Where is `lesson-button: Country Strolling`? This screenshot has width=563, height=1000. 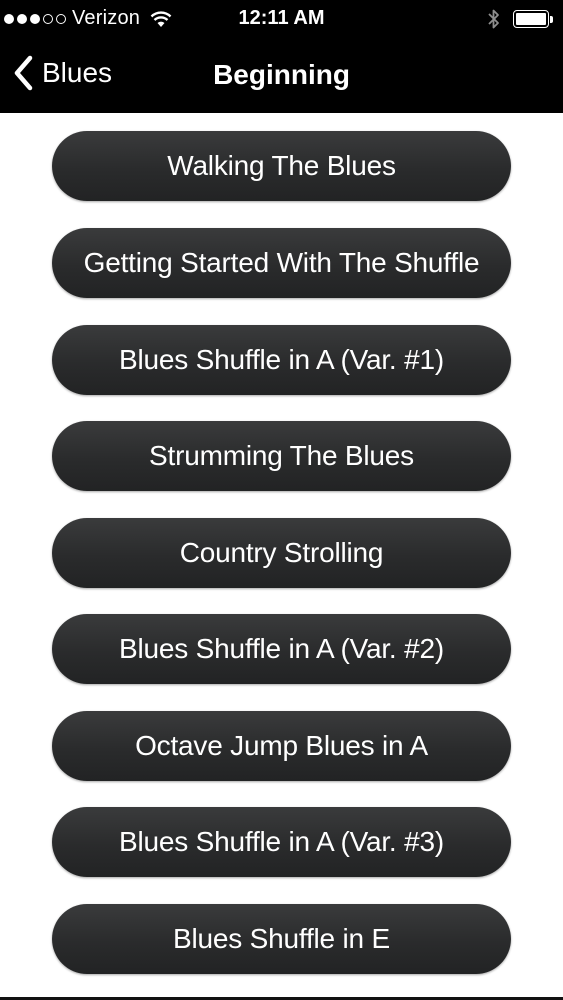 lesson-button: Country Strolling is located at coordinates (281, 553).